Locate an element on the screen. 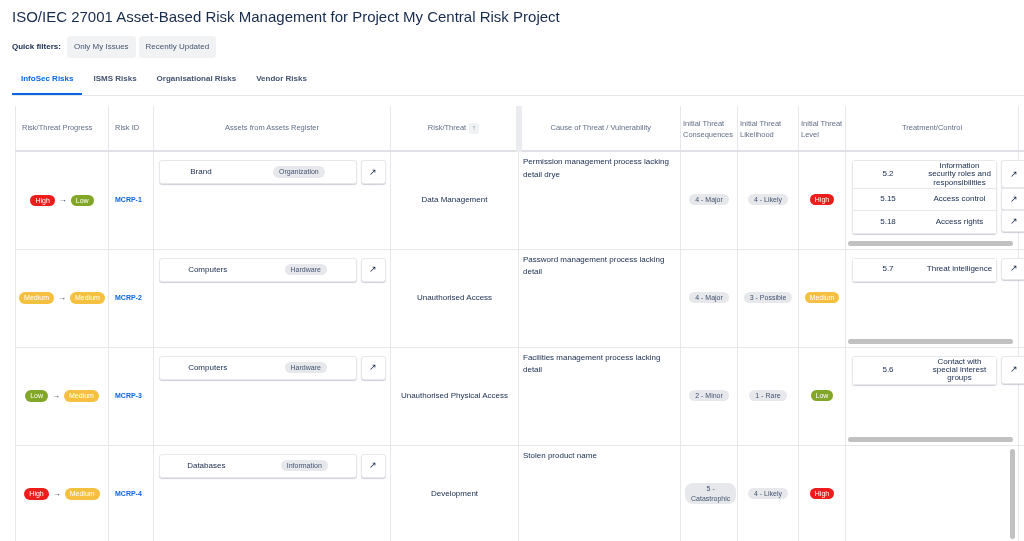 The image size is (1024, 541). cell-text: Unauthorised Access is located at coordinates (454, 297).